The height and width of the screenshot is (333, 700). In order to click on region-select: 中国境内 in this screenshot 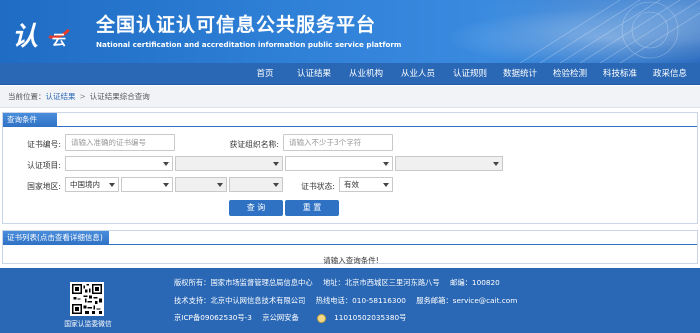, I will do `click(92, 184)`.